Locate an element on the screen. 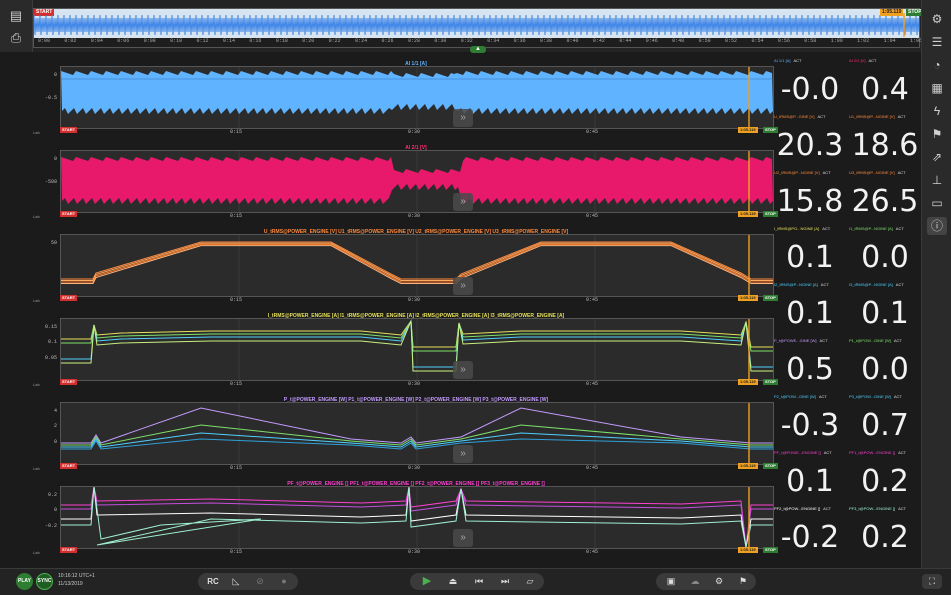  car-icon: ▭ is located at coordinates (937, 203).